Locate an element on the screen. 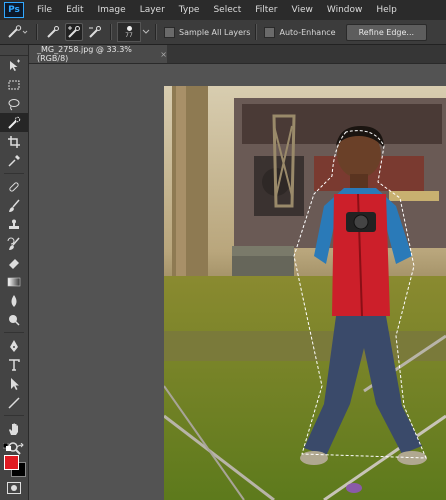 Image resolution: width=446 pixels, height=500 pixels. tool-path-selection is located at coordinates (14, 383).